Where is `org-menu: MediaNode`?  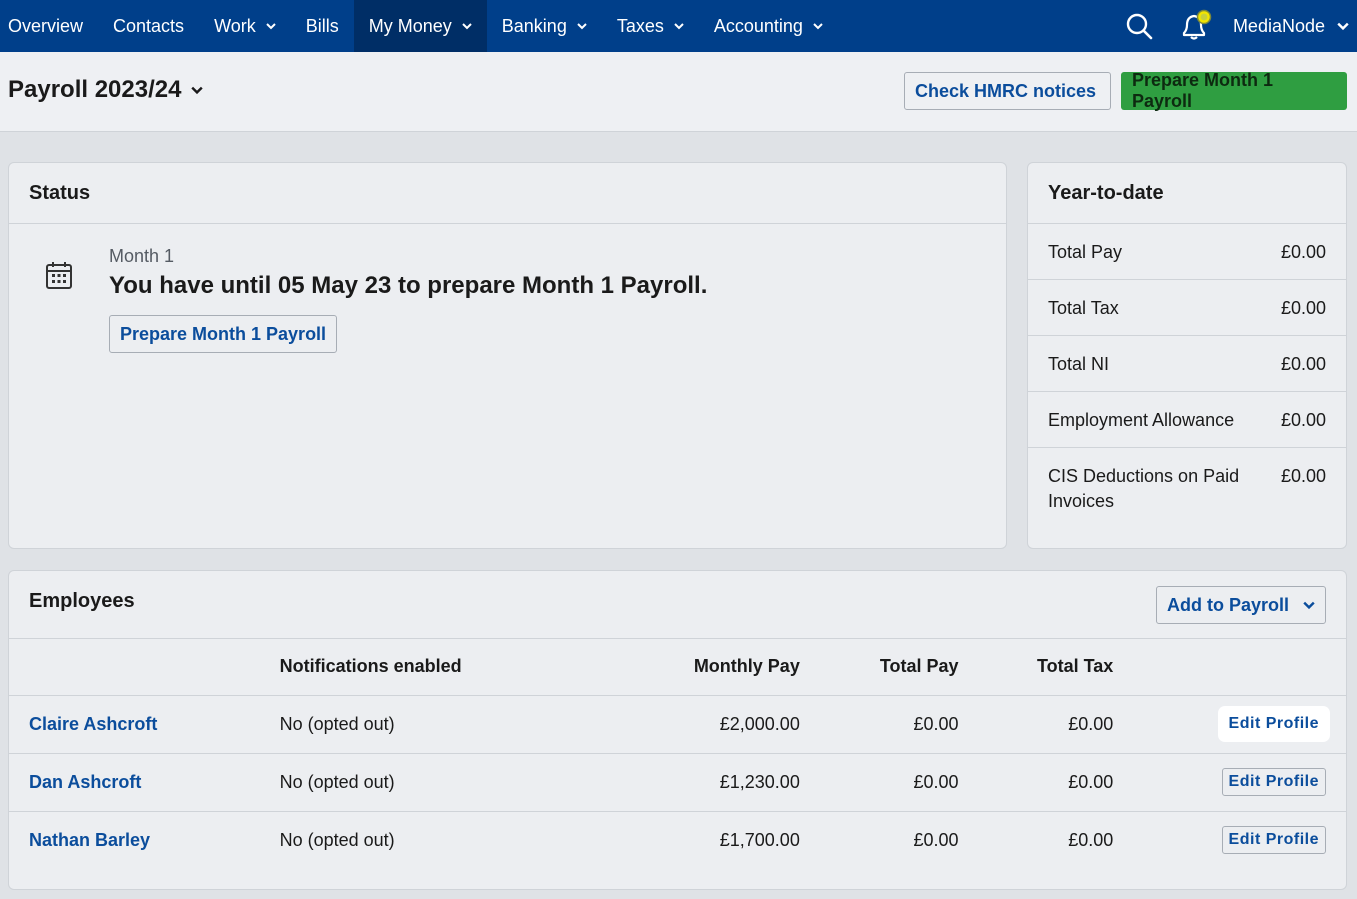
org-menu: MediaNode is located at coordinates (1290, 26).